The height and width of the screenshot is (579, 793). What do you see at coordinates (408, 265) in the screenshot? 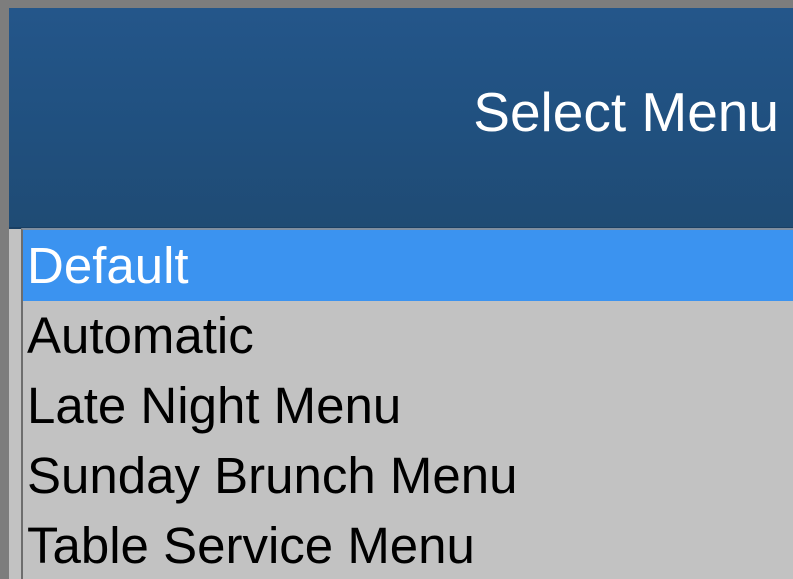
I see `menu-item-default: Default` at bounding box center [408, 265].